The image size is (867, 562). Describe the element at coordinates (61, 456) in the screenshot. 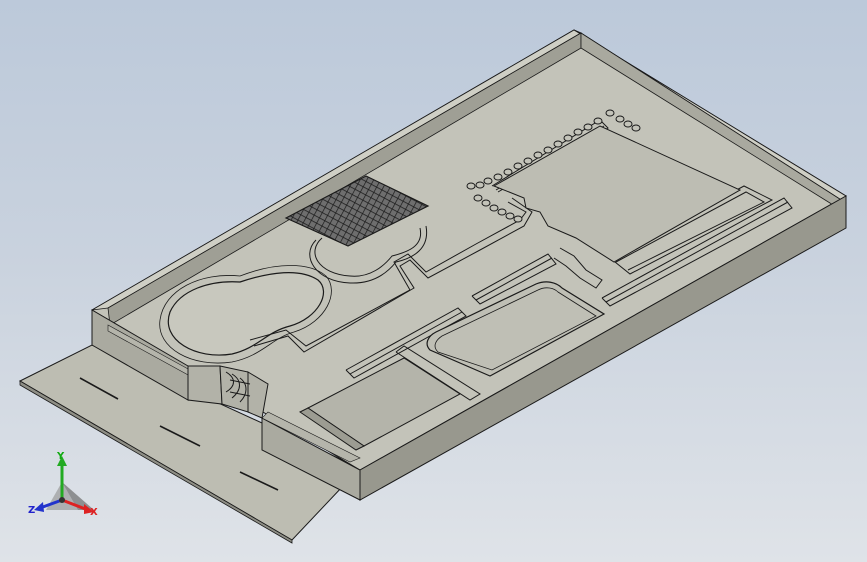

I see `y-axis-label: Y` at that location.